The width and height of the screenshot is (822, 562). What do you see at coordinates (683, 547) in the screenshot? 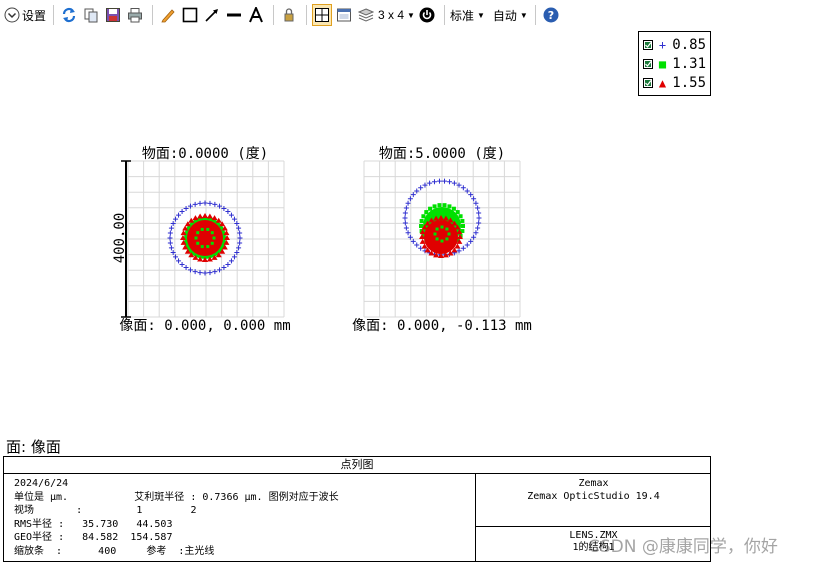
I see `watermark: CSDN @康康同学，你好` at bounding box center [683, 547].